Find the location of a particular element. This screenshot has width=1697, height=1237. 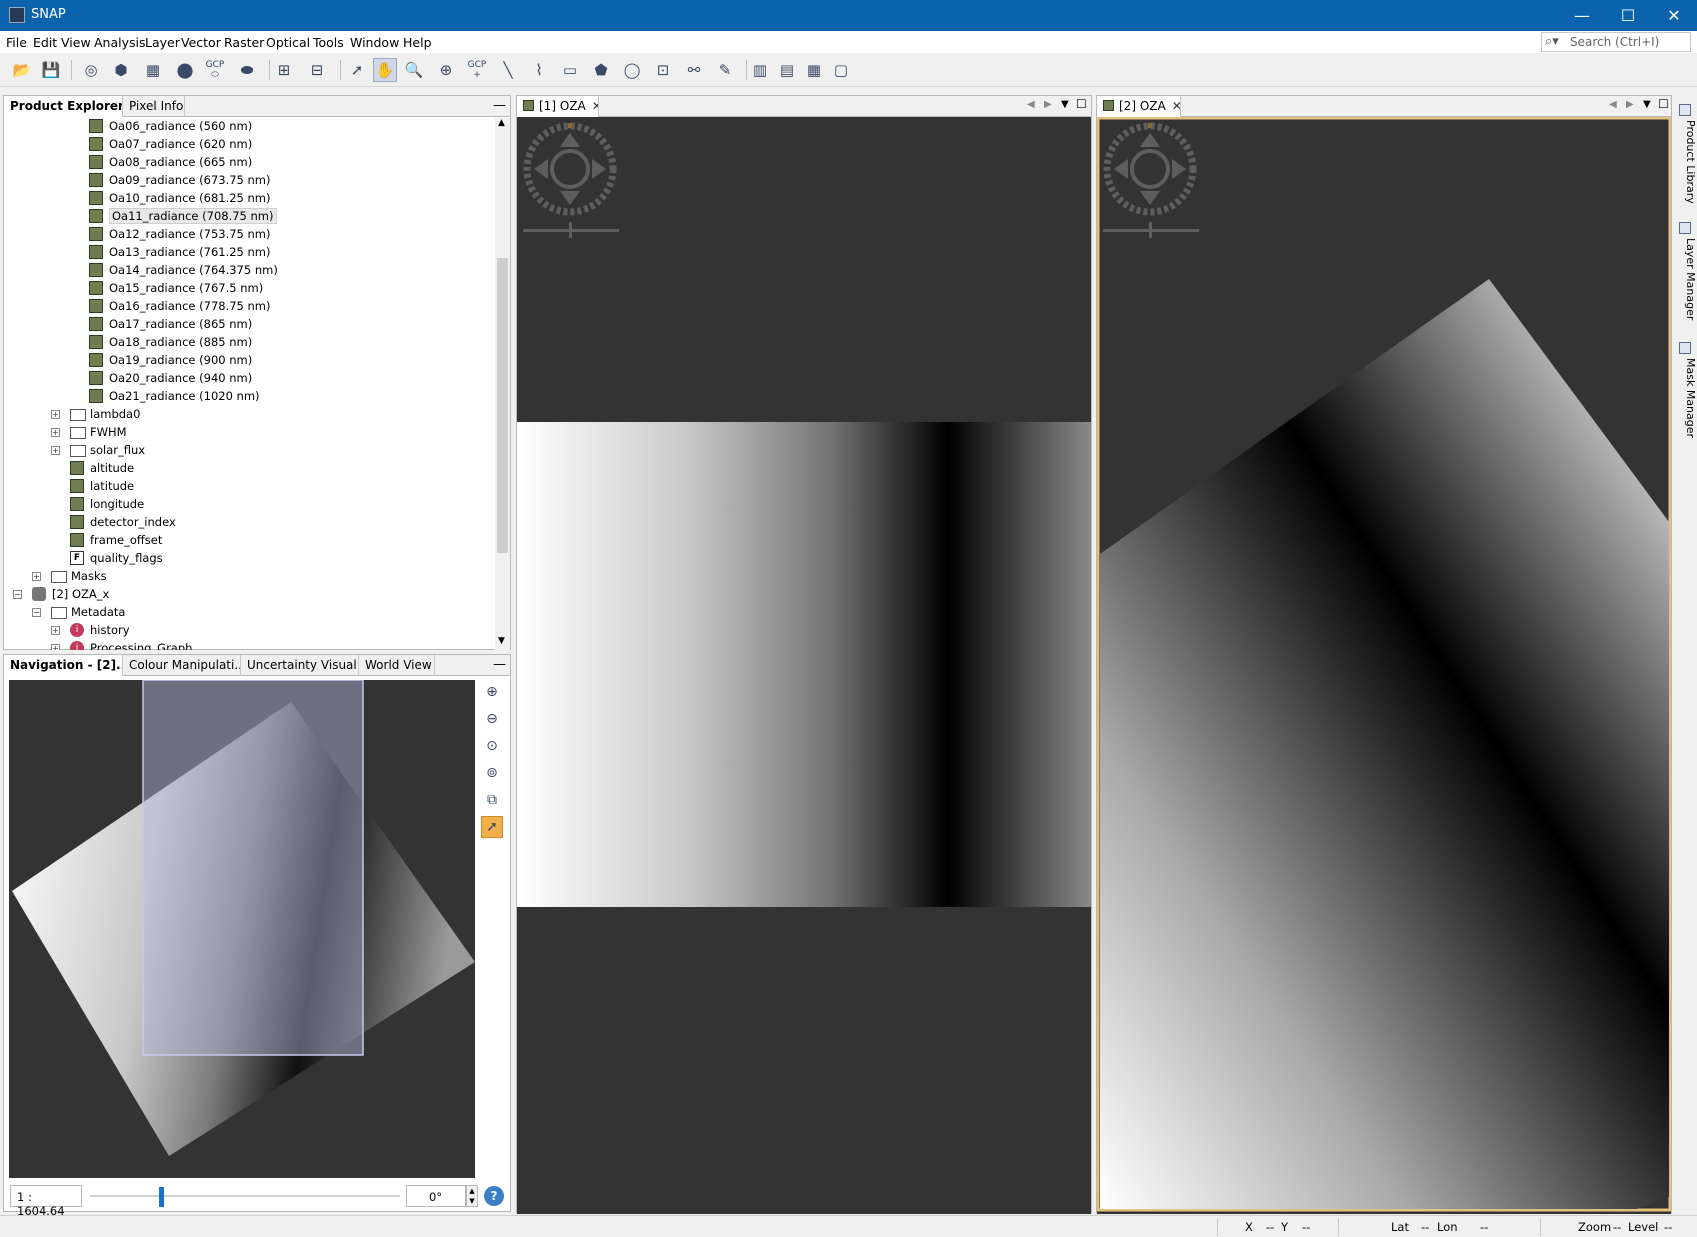

tab-product-explorer: Product Explorer✕ is located at coordinates (63, 106).